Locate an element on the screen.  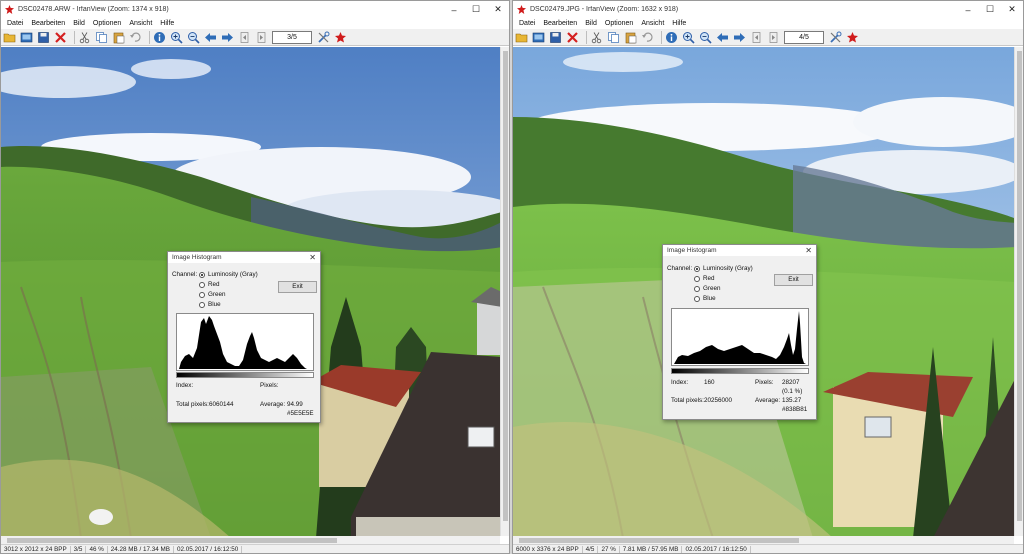
page-number-field: 3/5 is located at coordinates (292, 37).